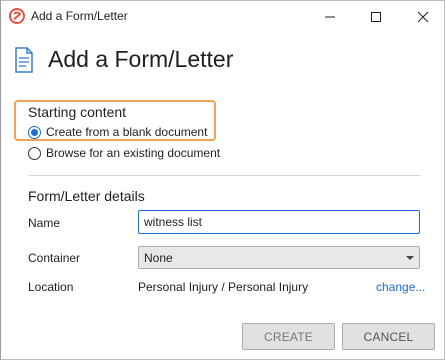 This screenshot has height=361, width=446. I want to click on details-heading: Form/Letter details, so click(86, 196).